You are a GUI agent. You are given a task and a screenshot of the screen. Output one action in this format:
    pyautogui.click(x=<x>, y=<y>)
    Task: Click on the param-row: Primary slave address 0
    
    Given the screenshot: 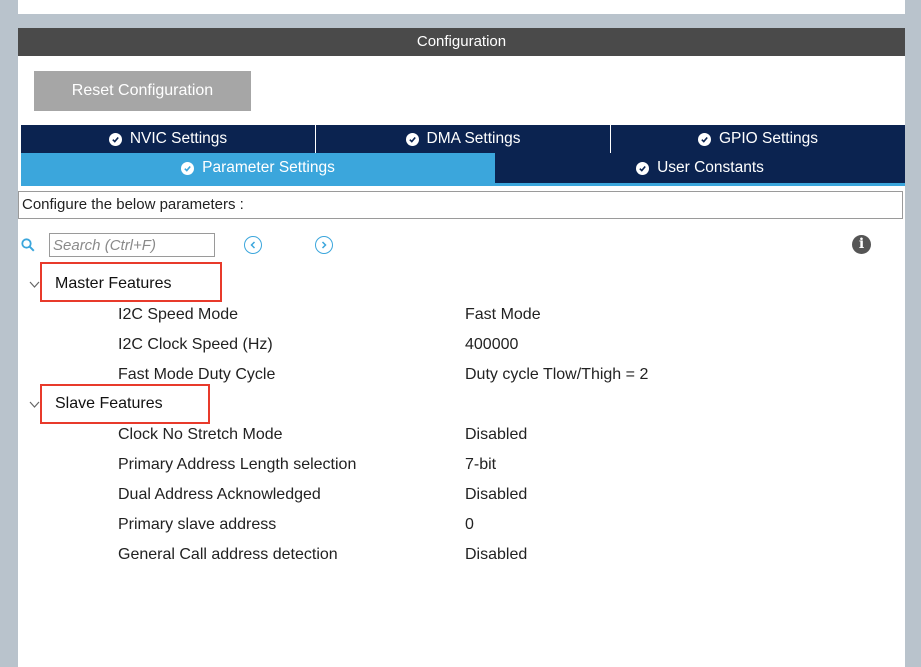 What is the action you would take?
    pyautogui.click(x=461, y=525)
    